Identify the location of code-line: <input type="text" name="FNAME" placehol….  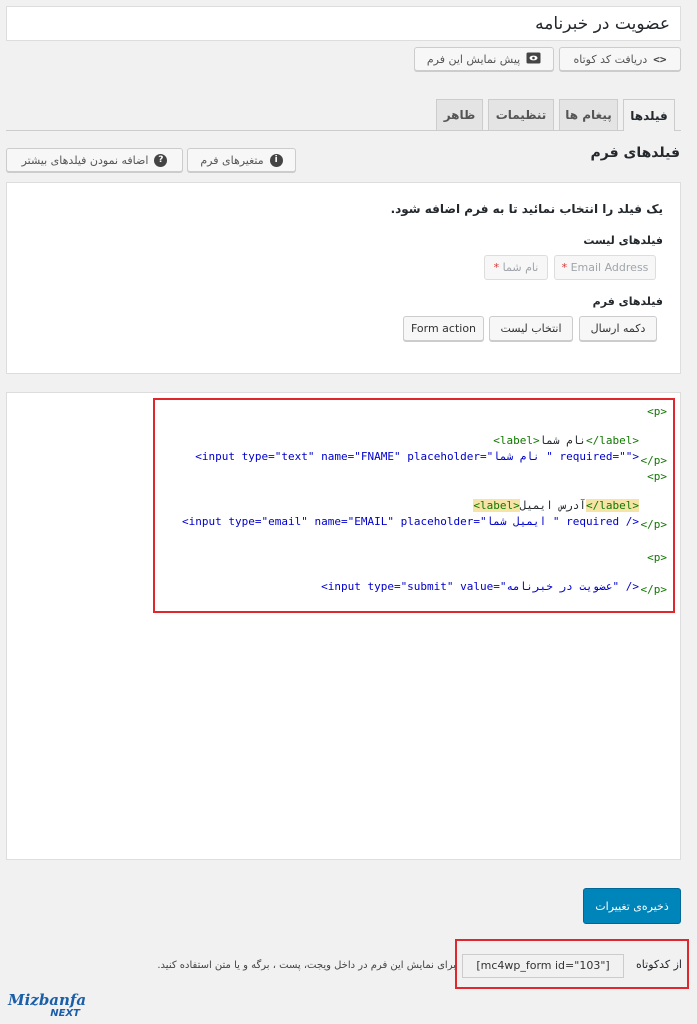
(404, 456).